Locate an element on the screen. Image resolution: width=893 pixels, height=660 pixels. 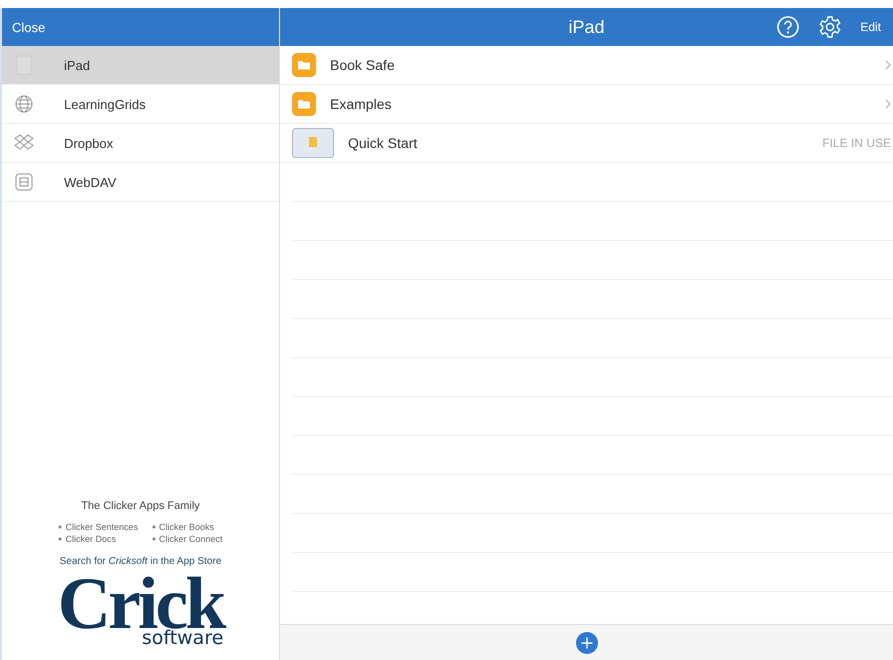
window-title: iPad is located at coordinates (586, 27).